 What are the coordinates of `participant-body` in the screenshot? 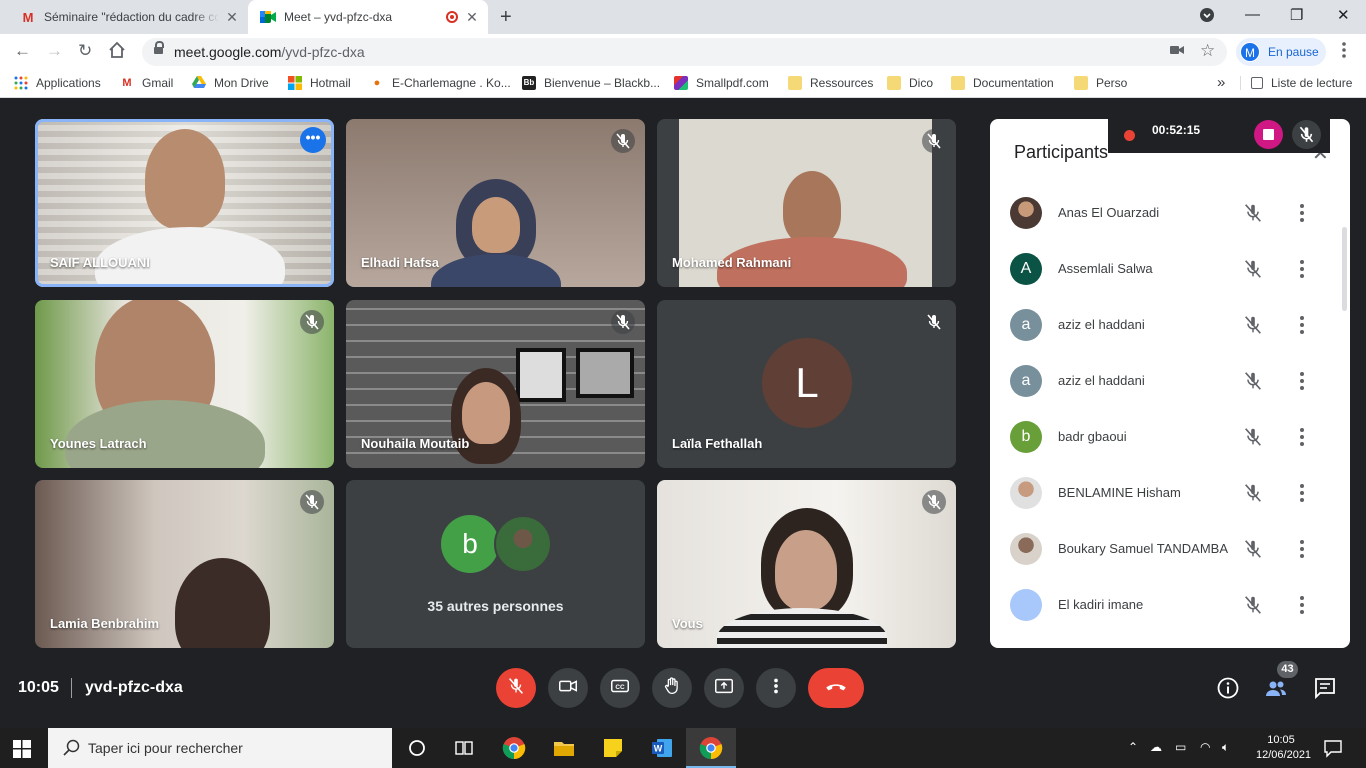 It's located at (802, 628).